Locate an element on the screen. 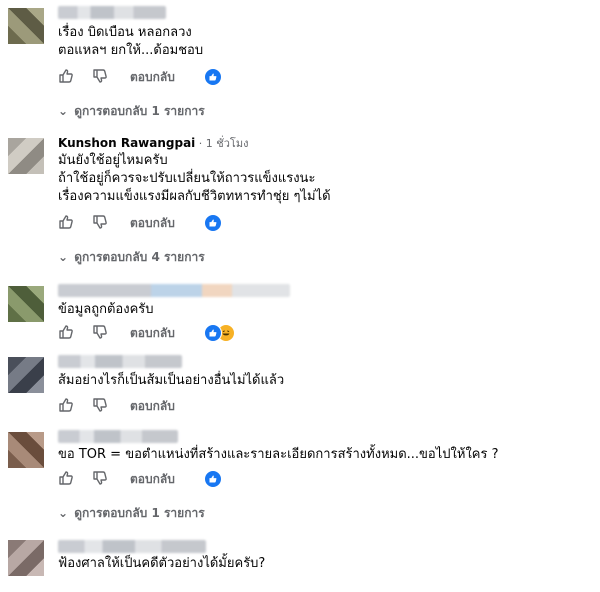 The image size is (600, 592). comment-time: · 1 ชั่วโมง is located at coordinates (222, 143).